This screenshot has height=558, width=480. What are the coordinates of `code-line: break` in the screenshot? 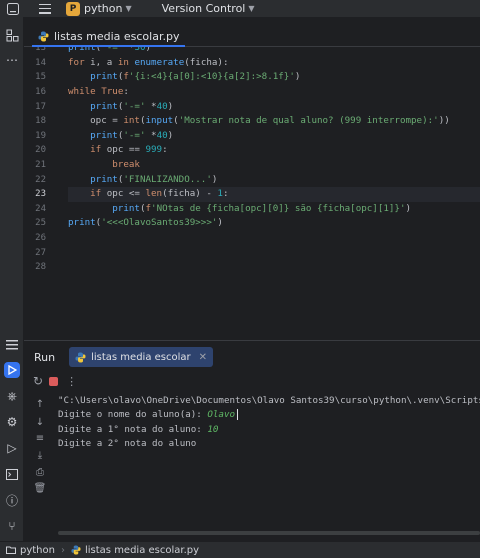 It's located at (126, 164).